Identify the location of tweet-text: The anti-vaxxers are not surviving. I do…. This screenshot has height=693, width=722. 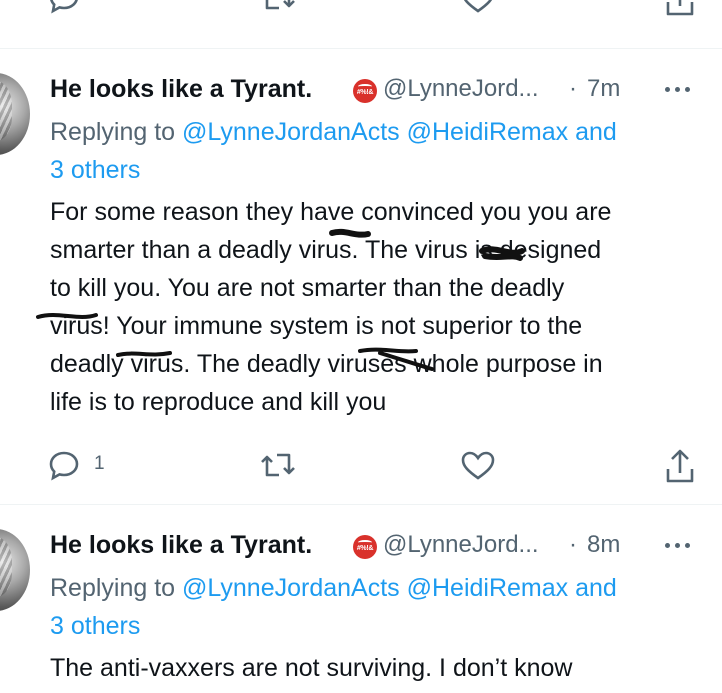
(375, 668).